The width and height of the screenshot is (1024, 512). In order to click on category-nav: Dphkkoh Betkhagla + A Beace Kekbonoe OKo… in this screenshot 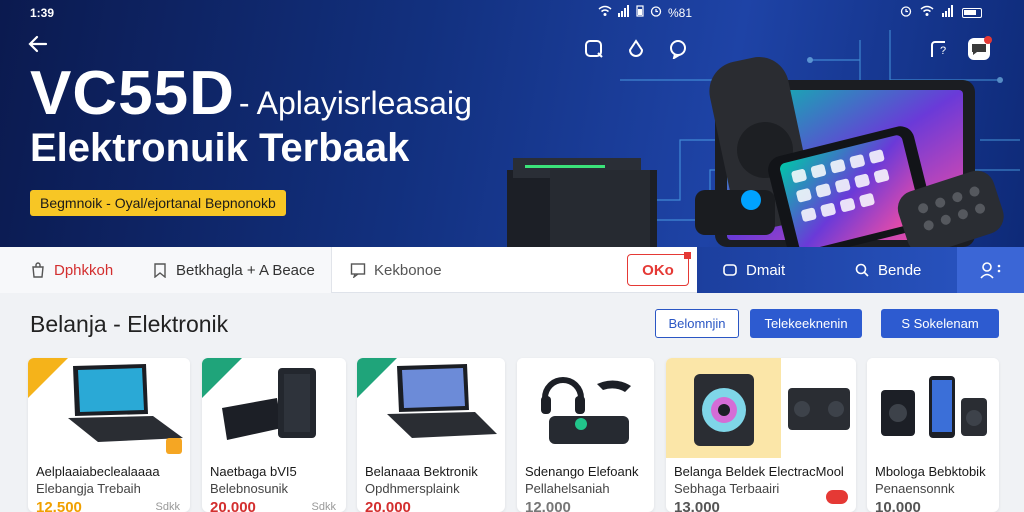, I will do `click(512, 270)`.